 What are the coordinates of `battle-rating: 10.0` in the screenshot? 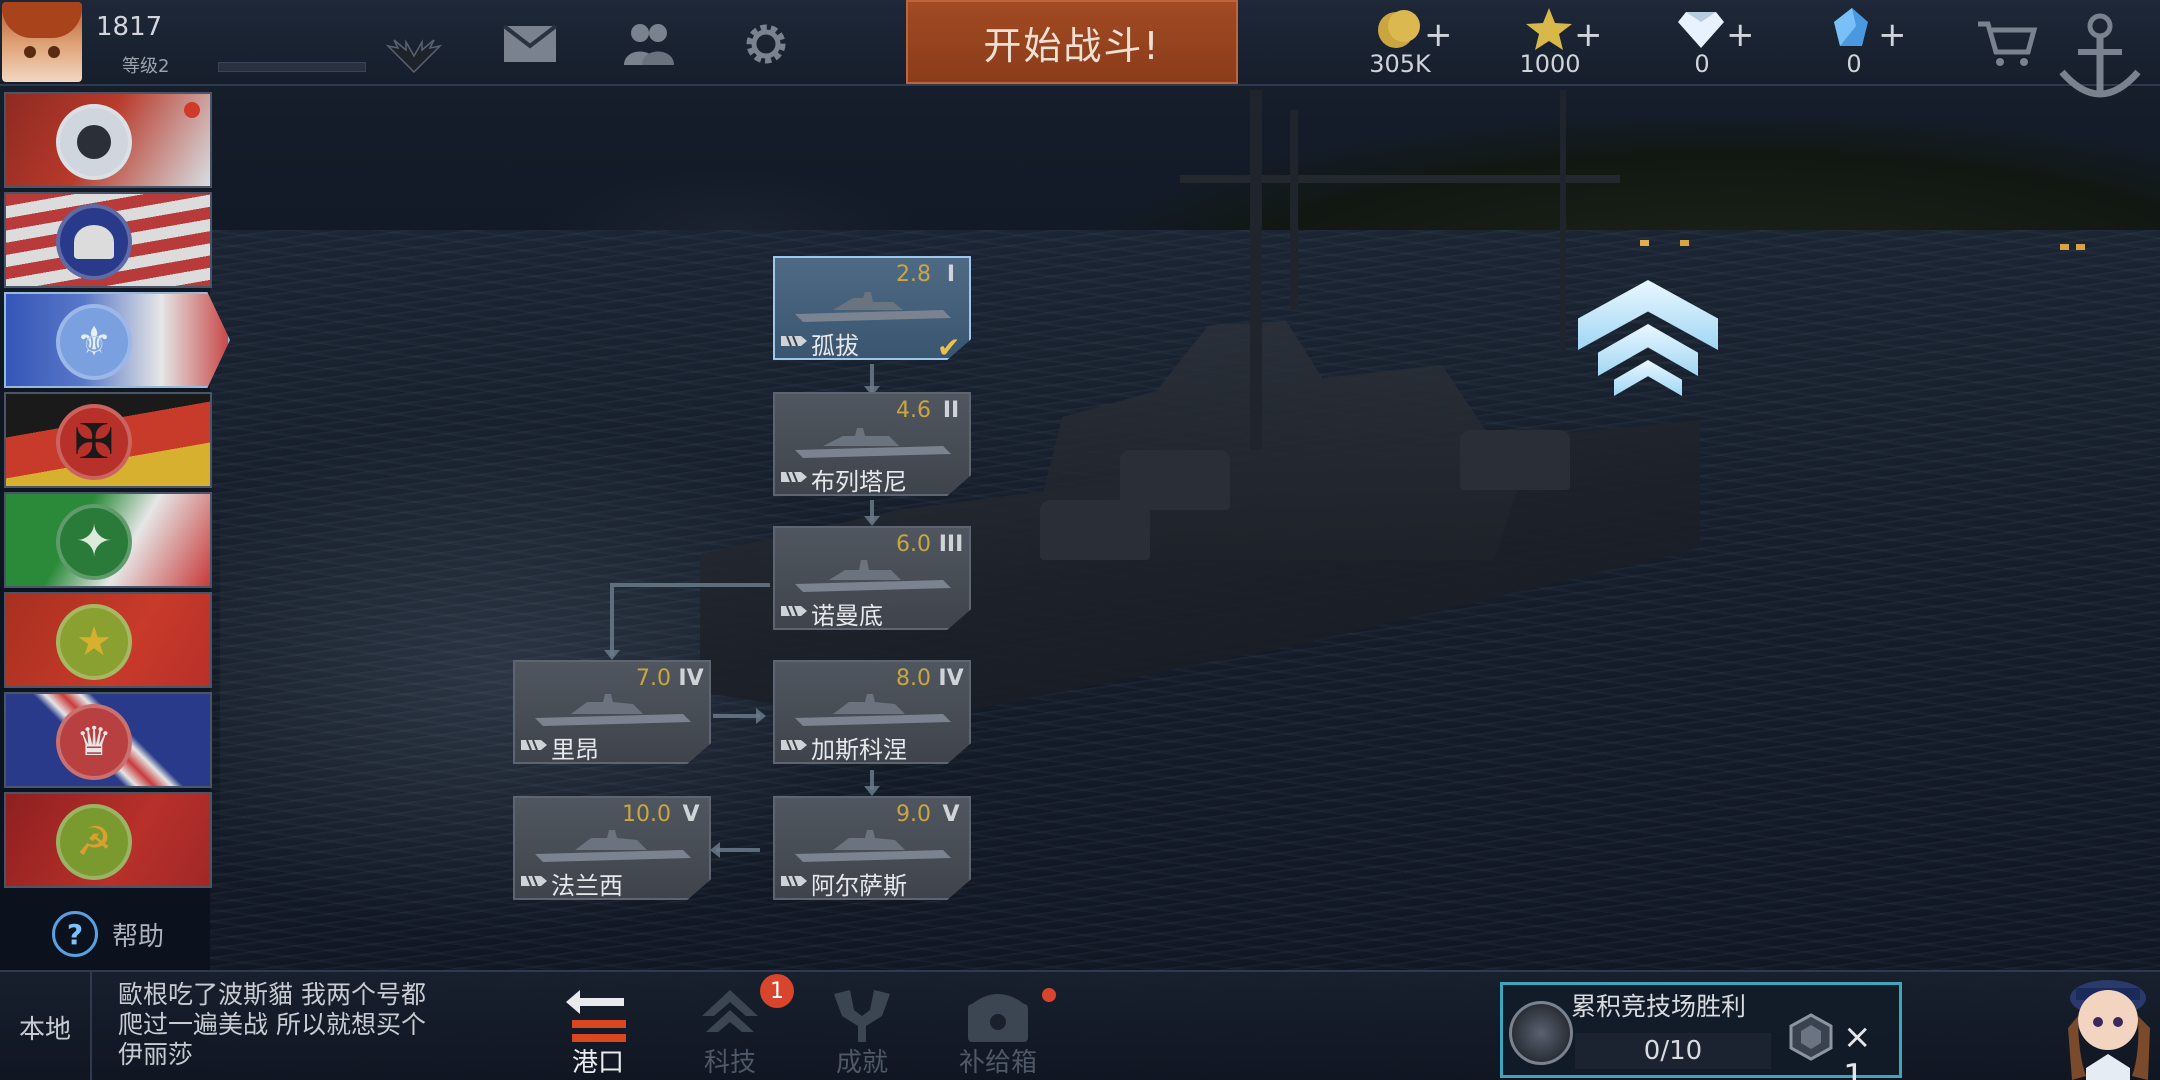 It's located at (646, 814).